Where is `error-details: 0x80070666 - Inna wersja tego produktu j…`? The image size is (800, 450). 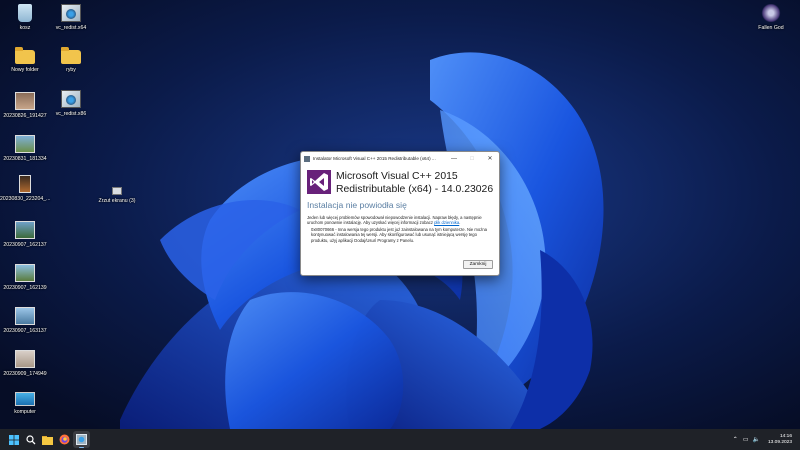 error-details: 0x80070666 - Inna wersja tego produktu j… is located at coordinates (399, 234).